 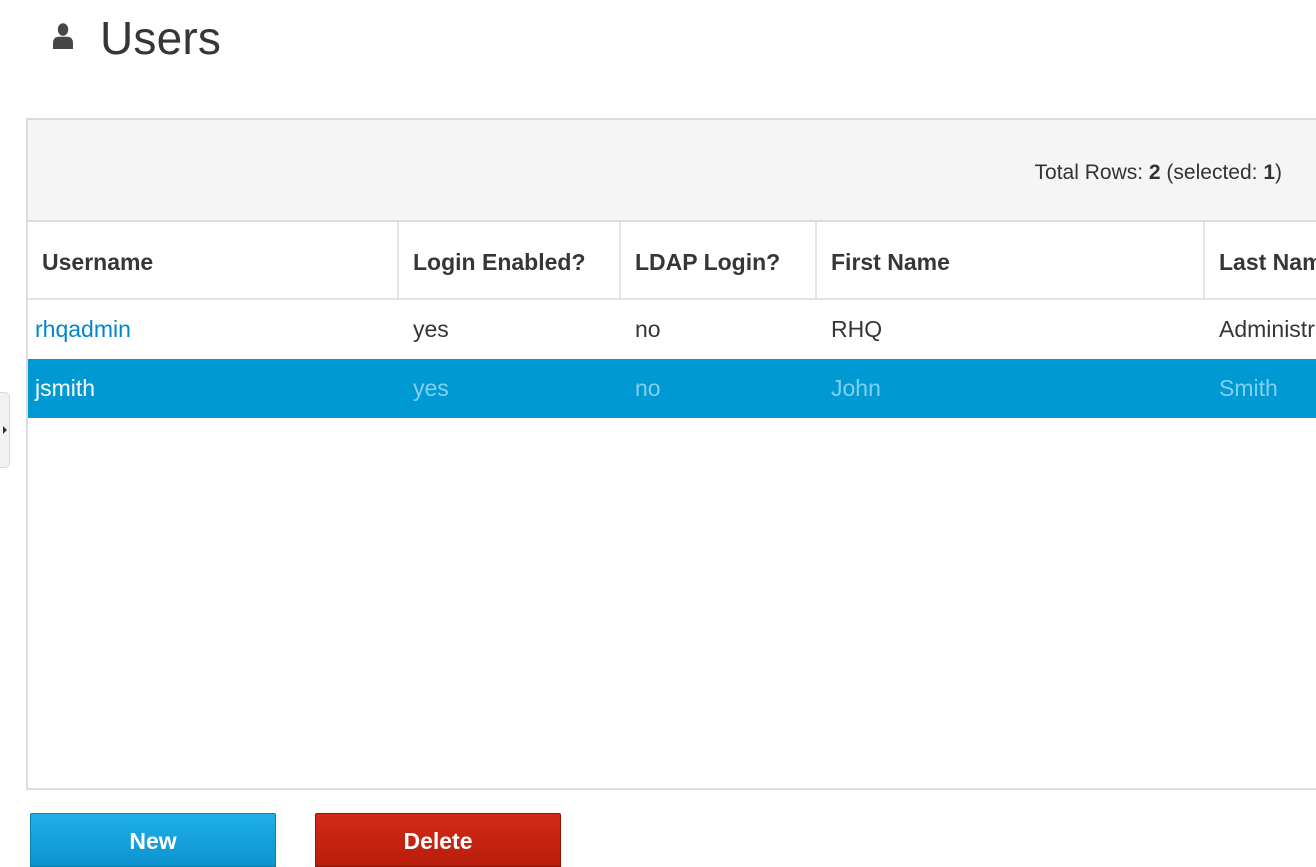 I want to click on user-icon, so click(x=63, y=36).